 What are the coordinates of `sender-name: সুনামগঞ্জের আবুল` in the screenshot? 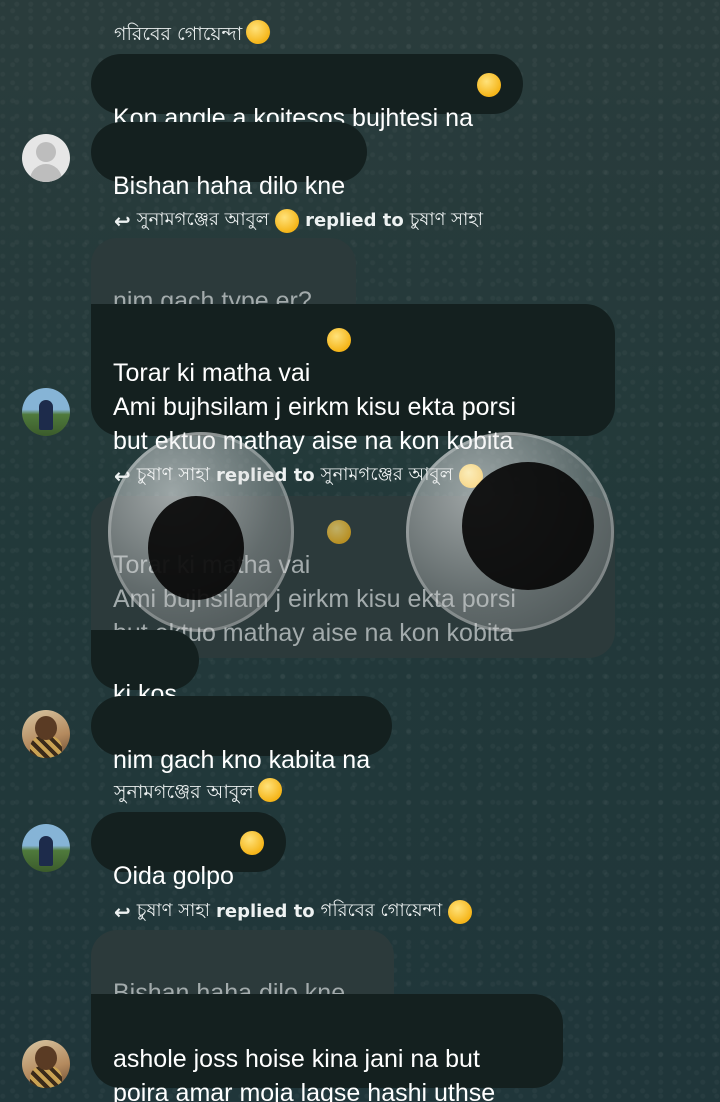 It's located at (198, 794).